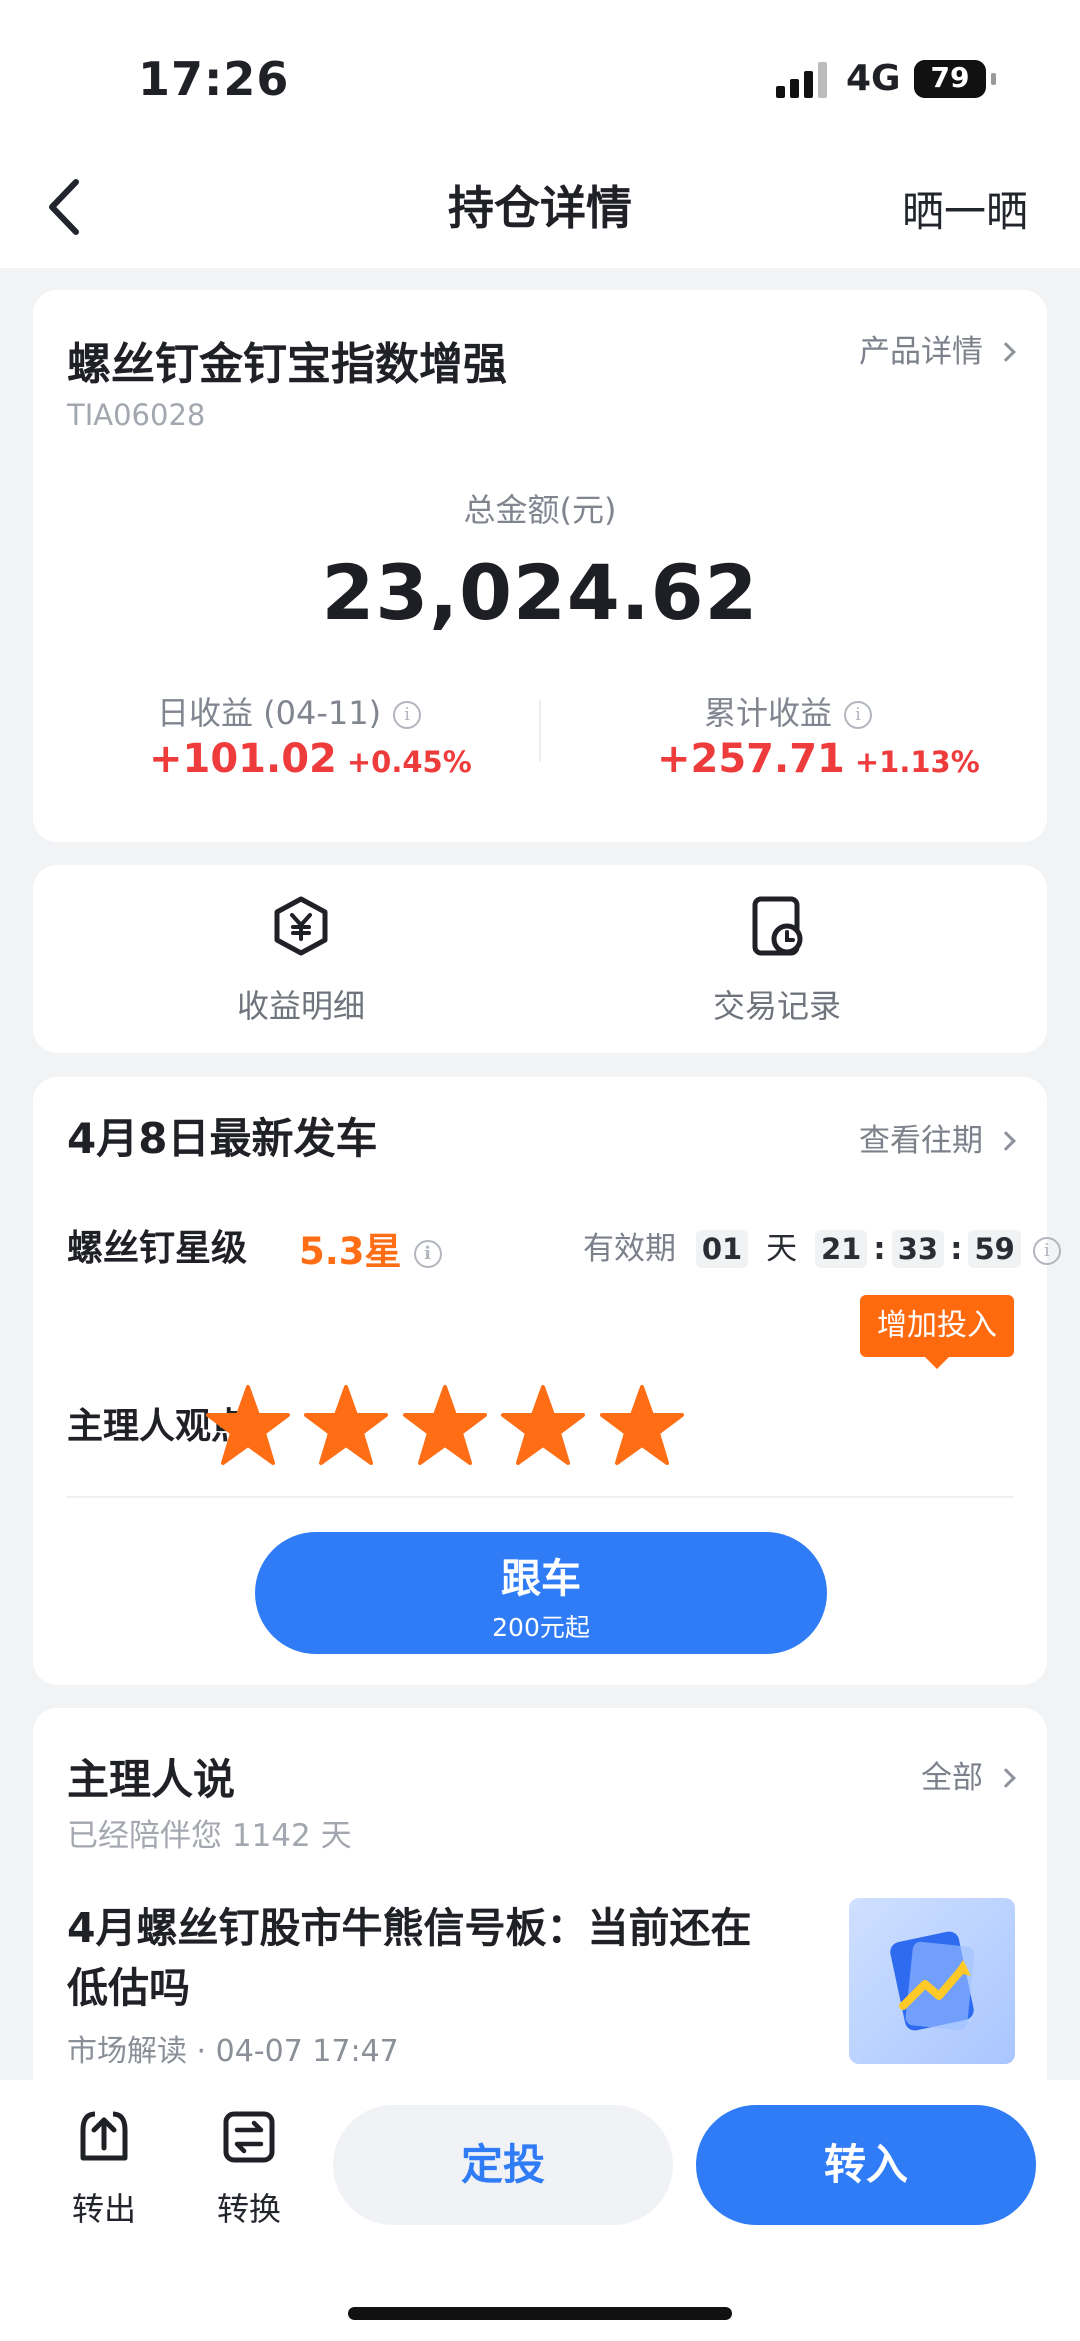  I want to click on transaction-record-label: 交易记录, so click(776, 1006).